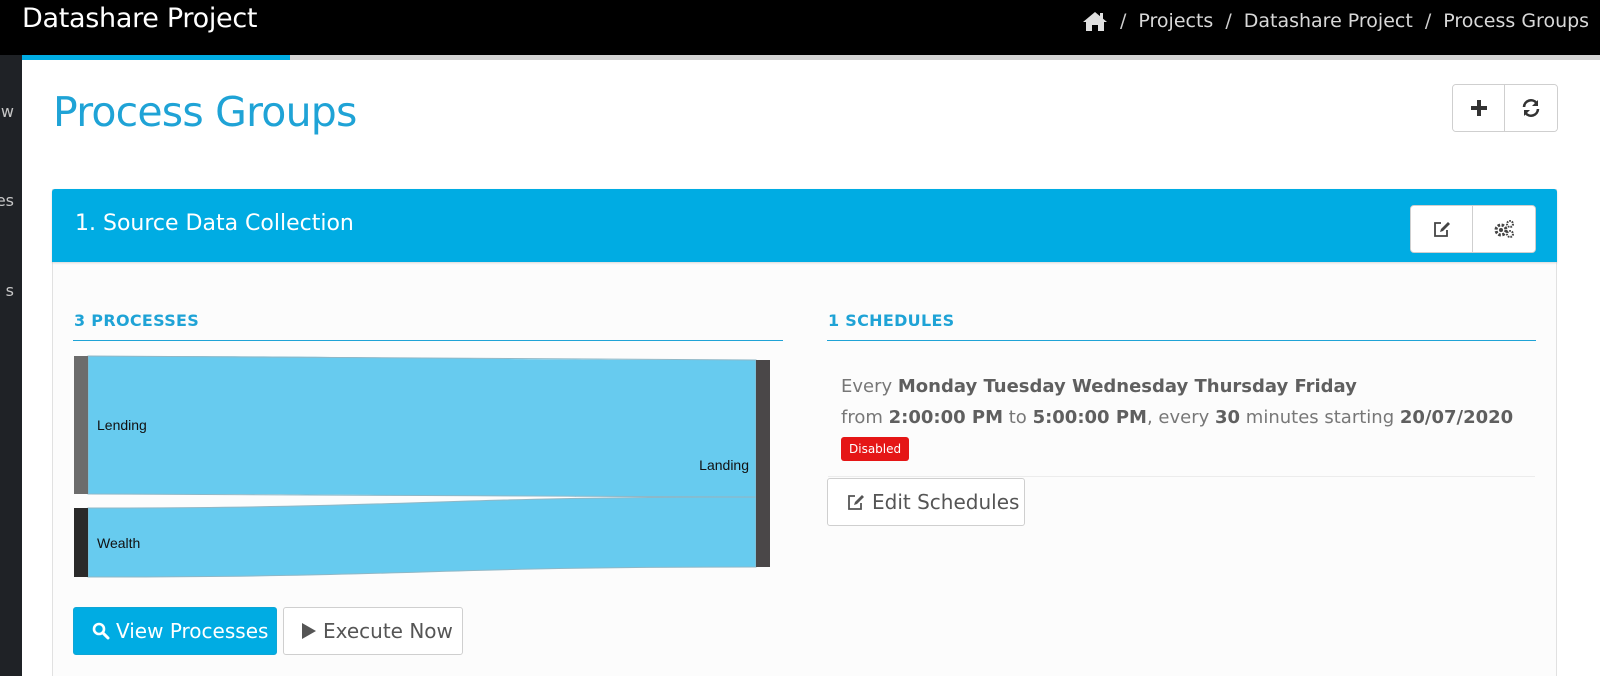 Image resolution: width=1600 pixels, height=676 pixels. Describe the element at coordinates (137, 320) in the screenshot. I see `processes-heading: 3 PROCESSES` at that location.